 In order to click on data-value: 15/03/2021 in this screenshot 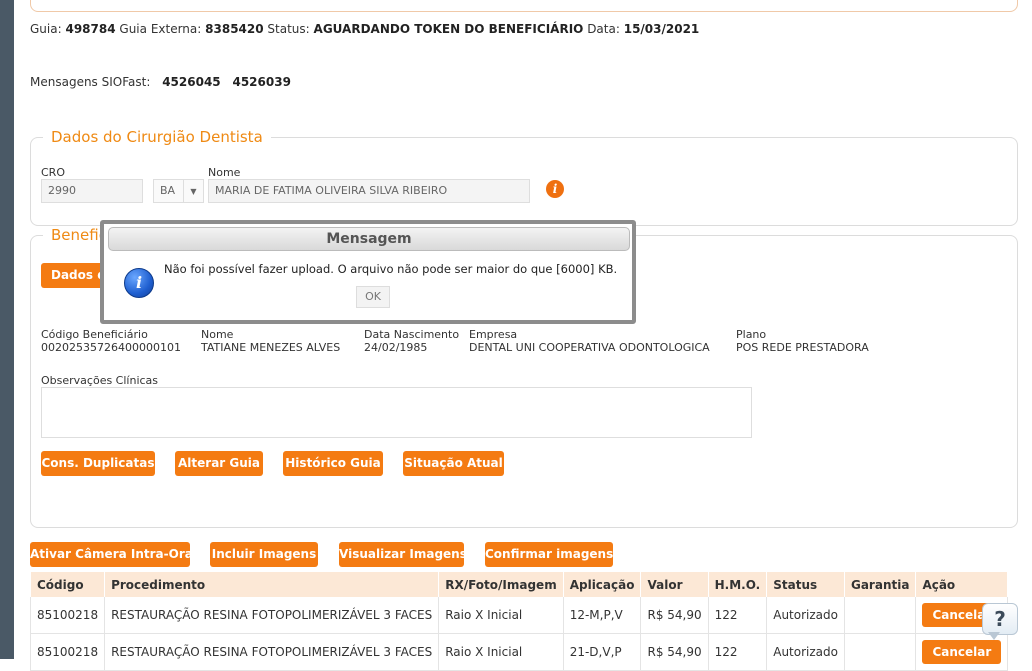, I will do `click(661, 29)`.